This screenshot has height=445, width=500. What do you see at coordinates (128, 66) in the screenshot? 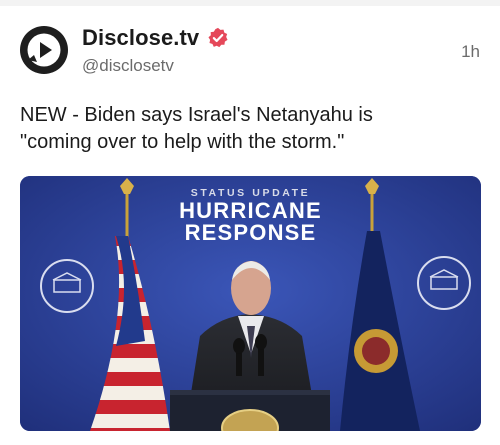
I see `author-handle: @disclosetv` at bounding box center [128, 66].